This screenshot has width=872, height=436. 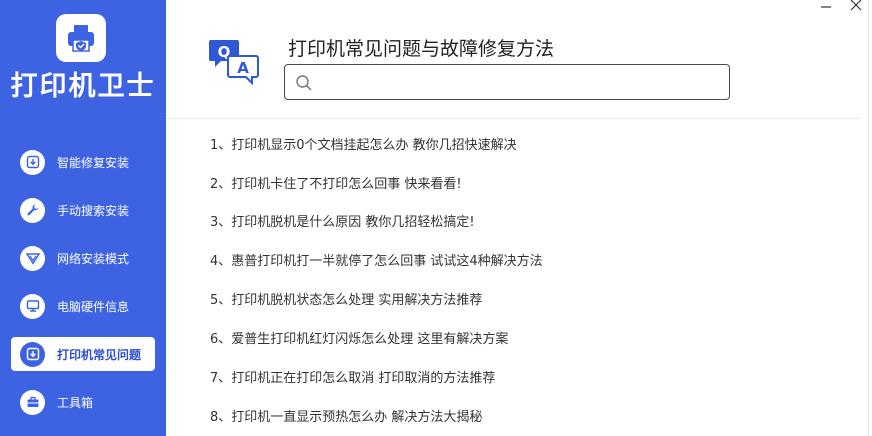 I want to click on toolbox-icon, so click(x=32, y=402).